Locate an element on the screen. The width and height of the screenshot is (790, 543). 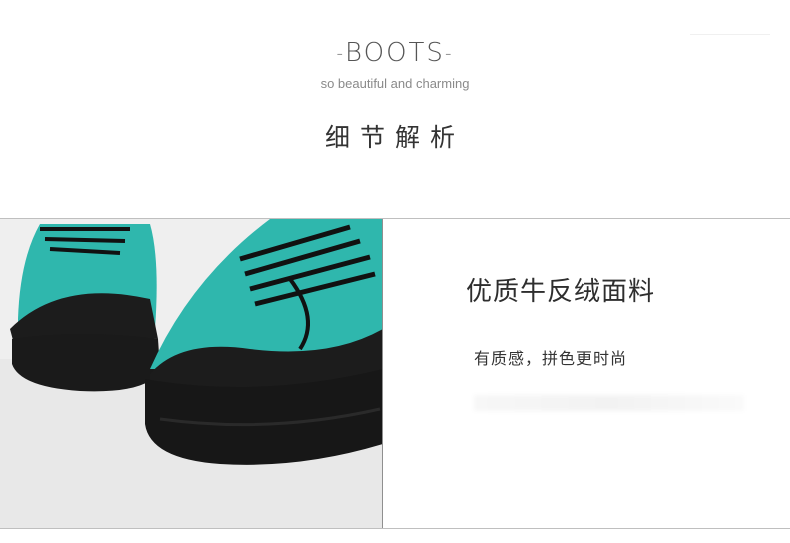
brand-subtitle: so beautiful and charming is located at coordinates (395, 83).